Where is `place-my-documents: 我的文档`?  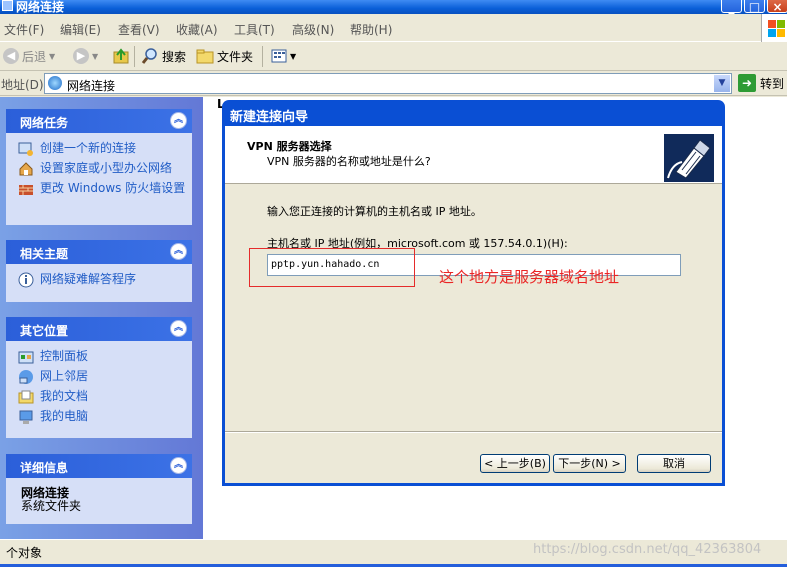 place-my-documents: 我的文档 is located at coordinates (105, 397).